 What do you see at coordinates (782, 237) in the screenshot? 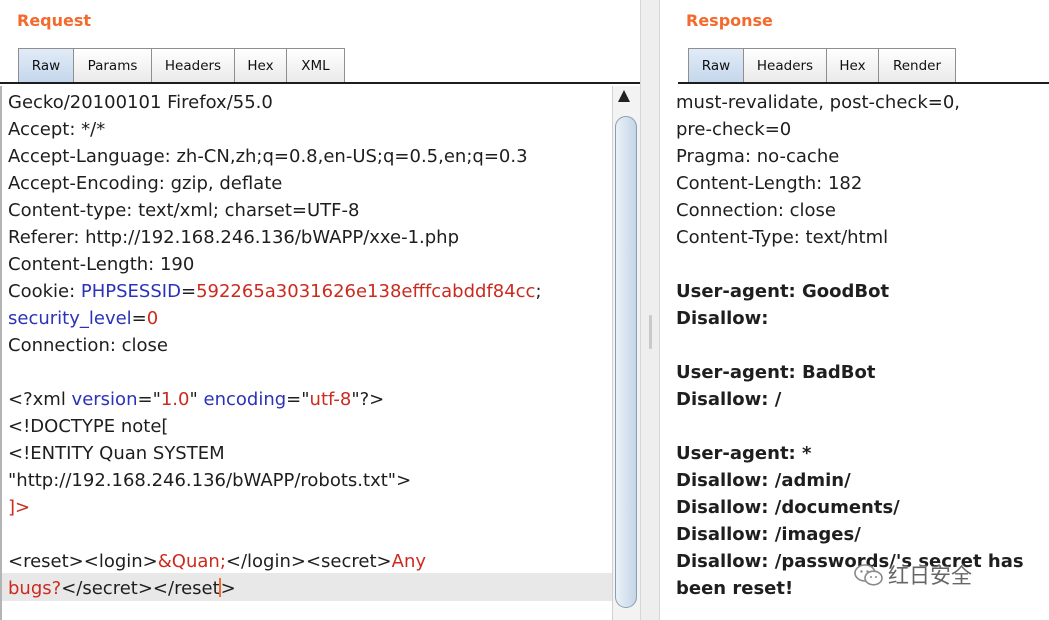
I see `response-header-line: Content-Type: text/html` at bounding box center [782, 237].